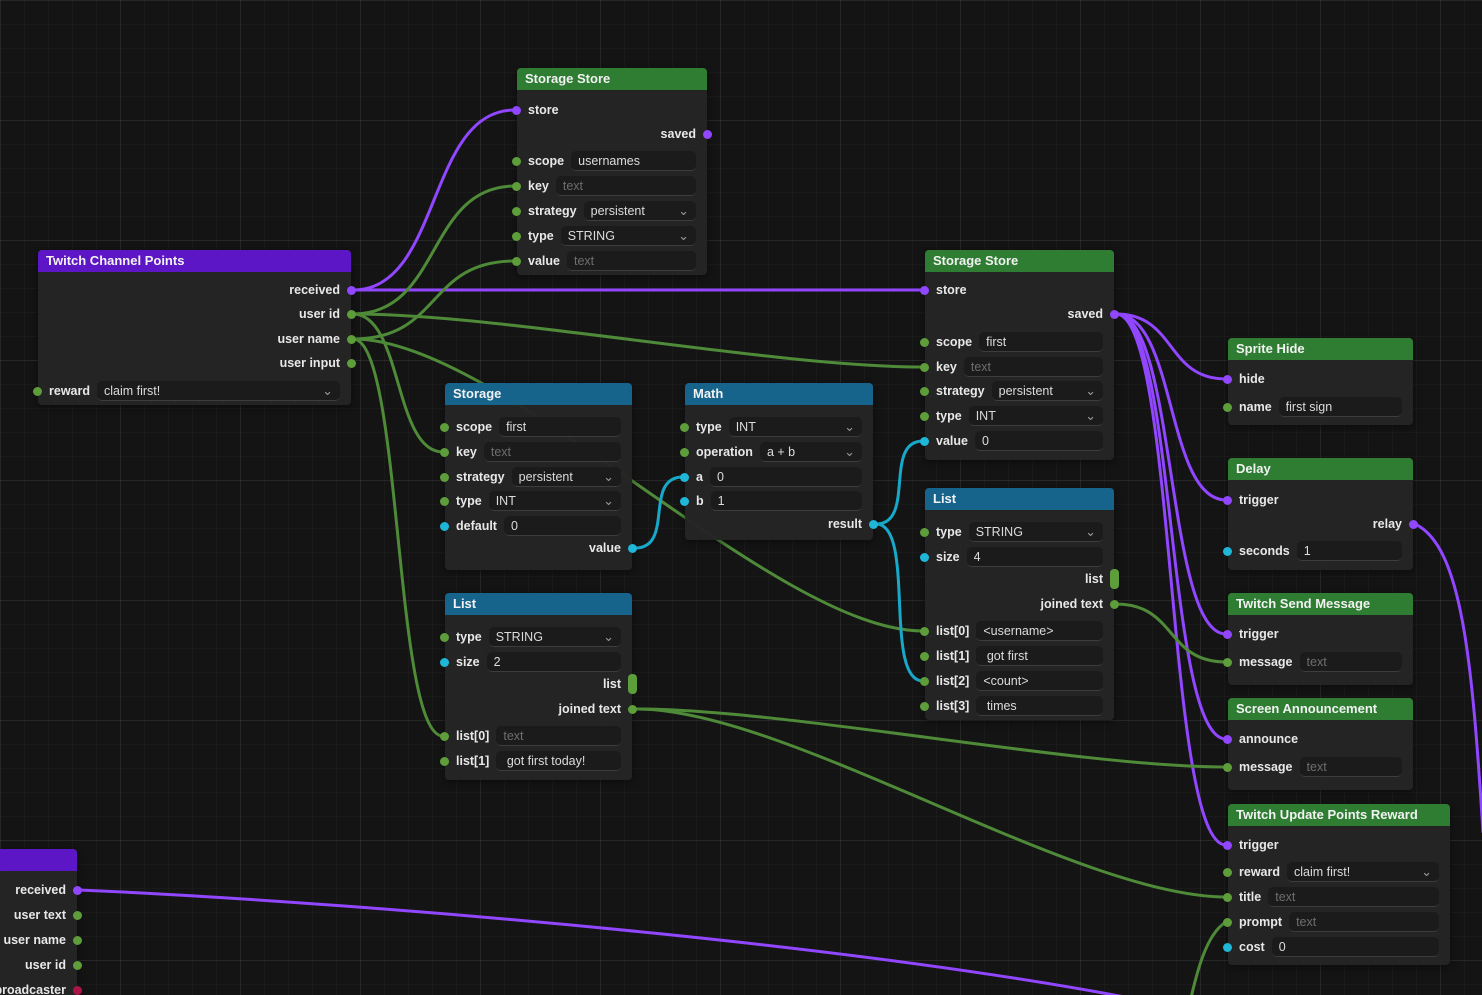  Describe the element at coordinates (38, 860) in the screenshot. I see `node-header-twitch-partial-bottom-left` at that location.